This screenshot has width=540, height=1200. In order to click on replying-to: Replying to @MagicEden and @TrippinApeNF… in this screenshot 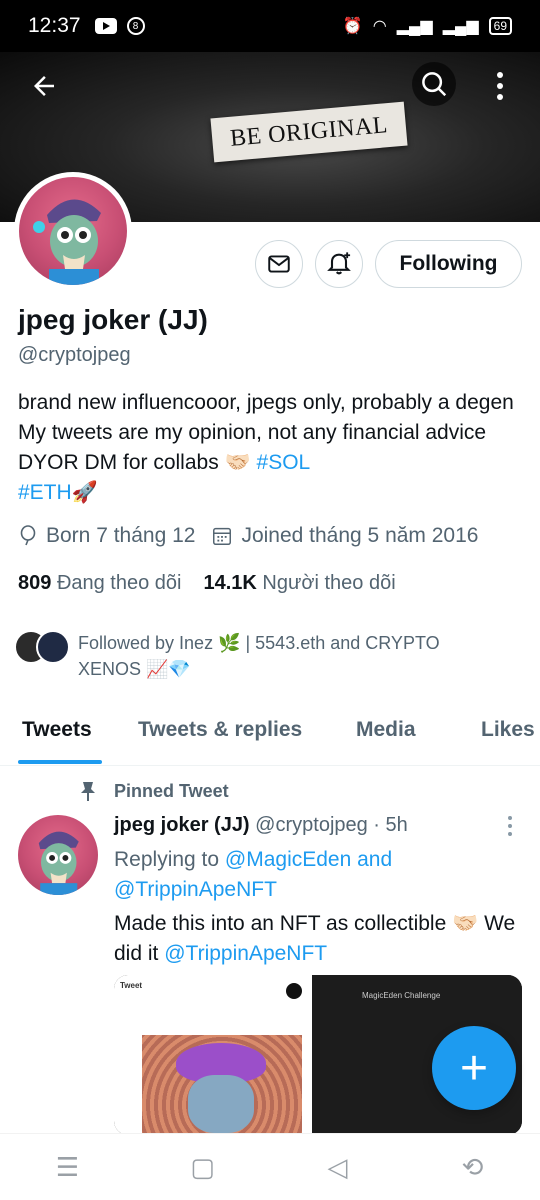, I will do `click(253, 874)`.